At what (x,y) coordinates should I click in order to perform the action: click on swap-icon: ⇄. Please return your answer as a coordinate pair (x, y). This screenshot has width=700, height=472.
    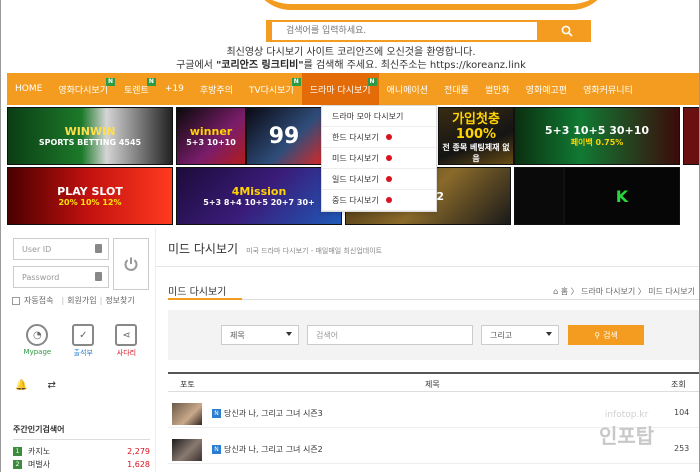
    Looking at the image, I should click on (51, 385).